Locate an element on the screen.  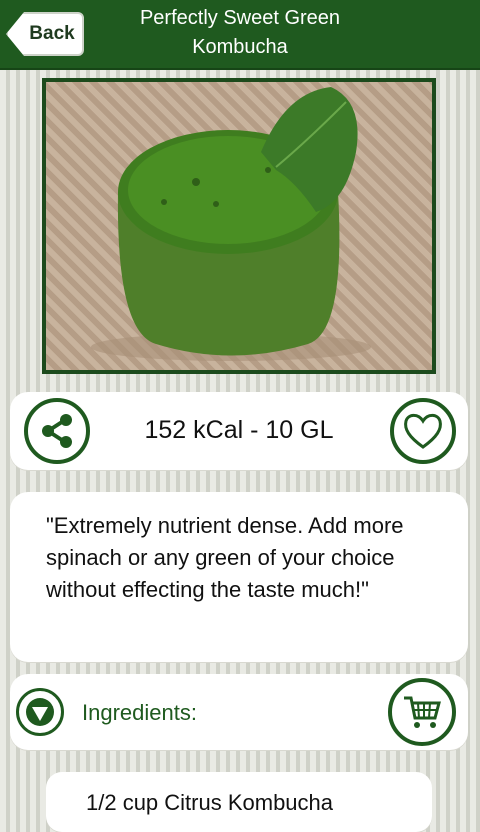
ingredients-toggle-button is located at coordinates (40, 712).